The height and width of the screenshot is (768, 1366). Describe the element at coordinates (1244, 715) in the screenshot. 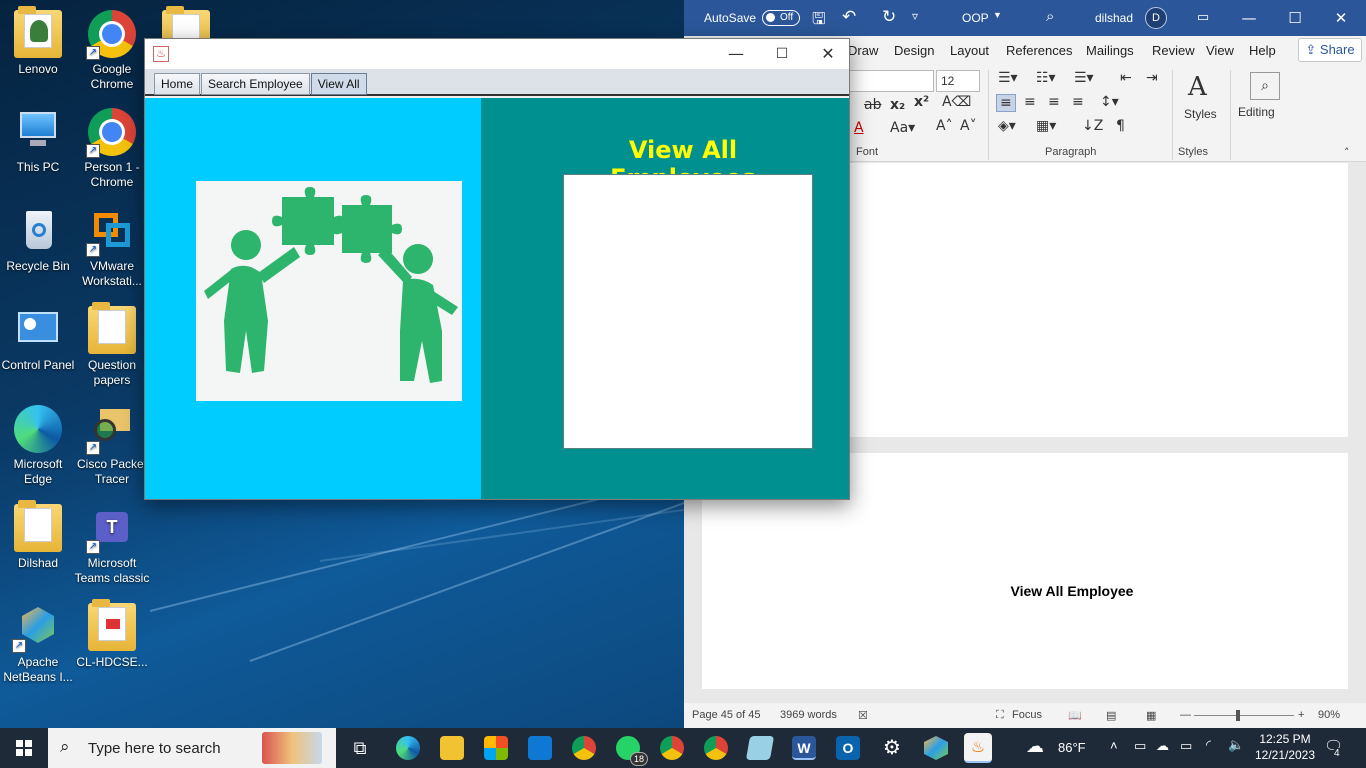

I see `zoom-slider` at that location.